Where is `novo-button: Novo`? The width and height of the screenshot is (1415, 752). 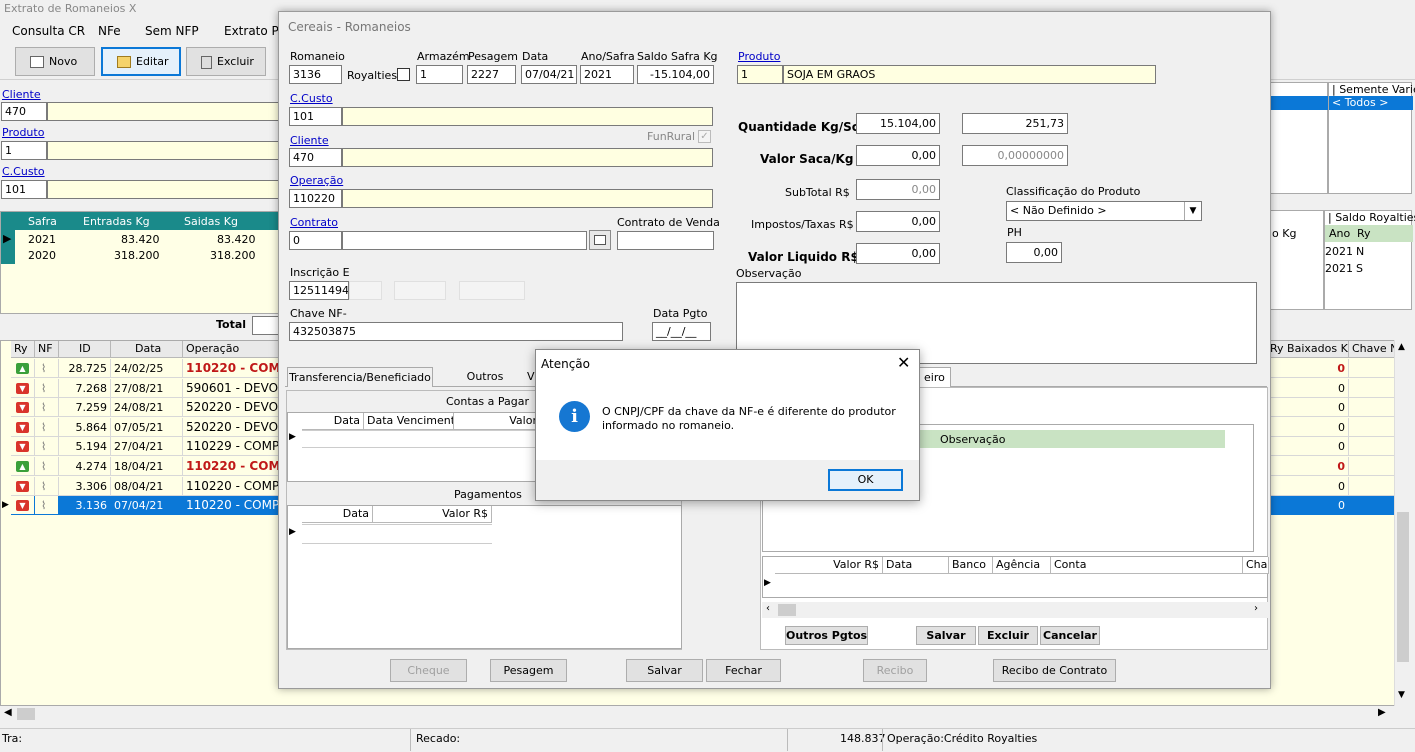
novo-button: Novo is located at coordinates (55, 61).